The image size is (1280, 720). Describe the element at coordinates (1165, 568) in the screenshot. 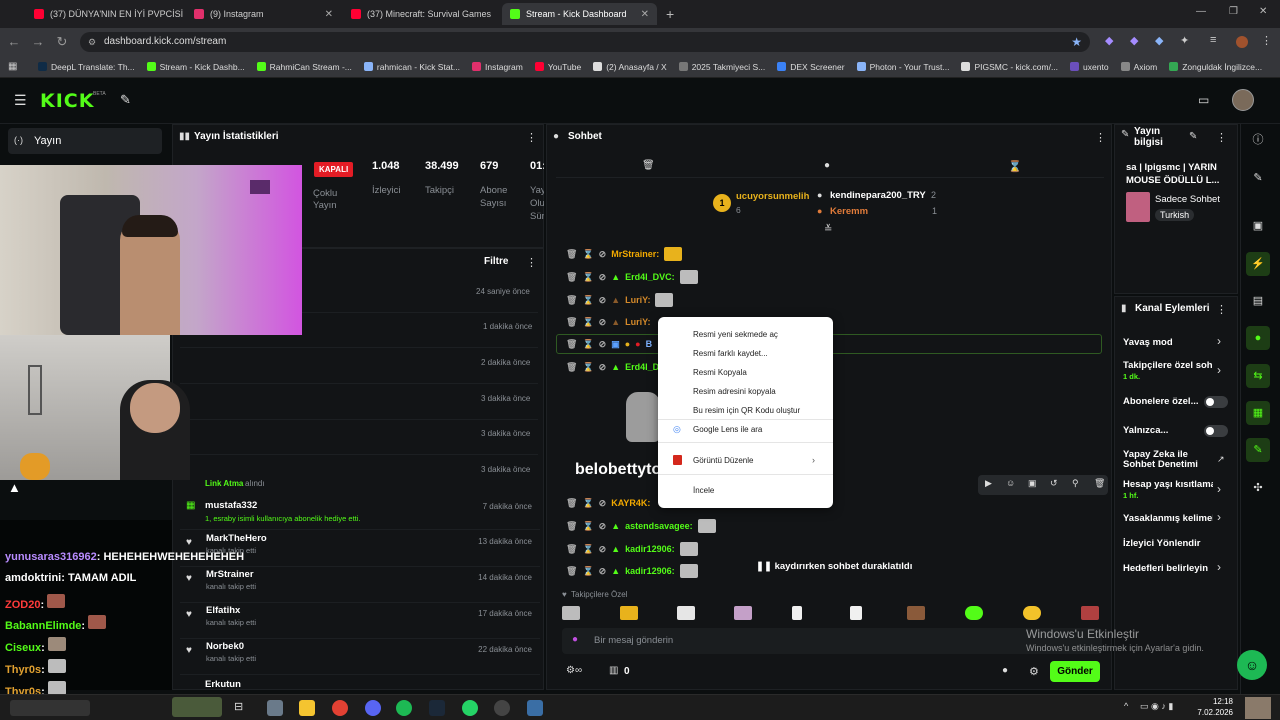

I see `action-set-goals: Hedefleri belirleyin` at that location.